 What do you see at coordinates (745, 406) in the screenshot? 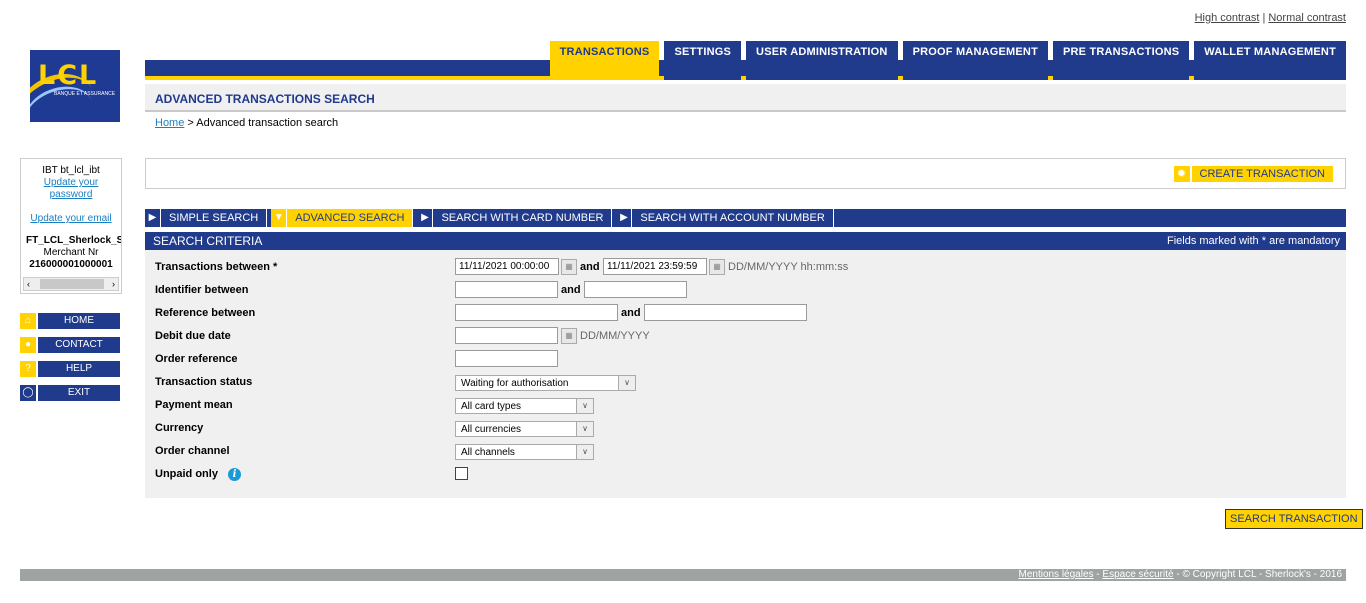
I see `payment-mean-row: Payment mean All card types ∨` at bounding box center [745, 406].